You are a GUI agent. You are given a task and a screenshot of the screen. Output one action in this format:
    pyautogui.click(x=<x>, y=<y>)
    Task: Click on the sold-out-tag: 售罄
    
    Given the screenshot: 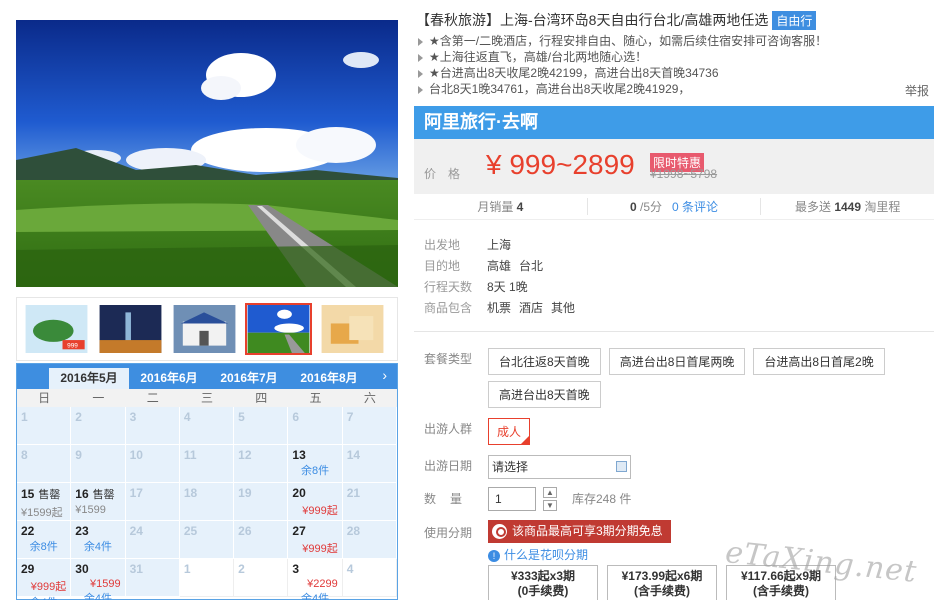 What is the action you would take?
    pyautogui.click(x=103, y=495)
    